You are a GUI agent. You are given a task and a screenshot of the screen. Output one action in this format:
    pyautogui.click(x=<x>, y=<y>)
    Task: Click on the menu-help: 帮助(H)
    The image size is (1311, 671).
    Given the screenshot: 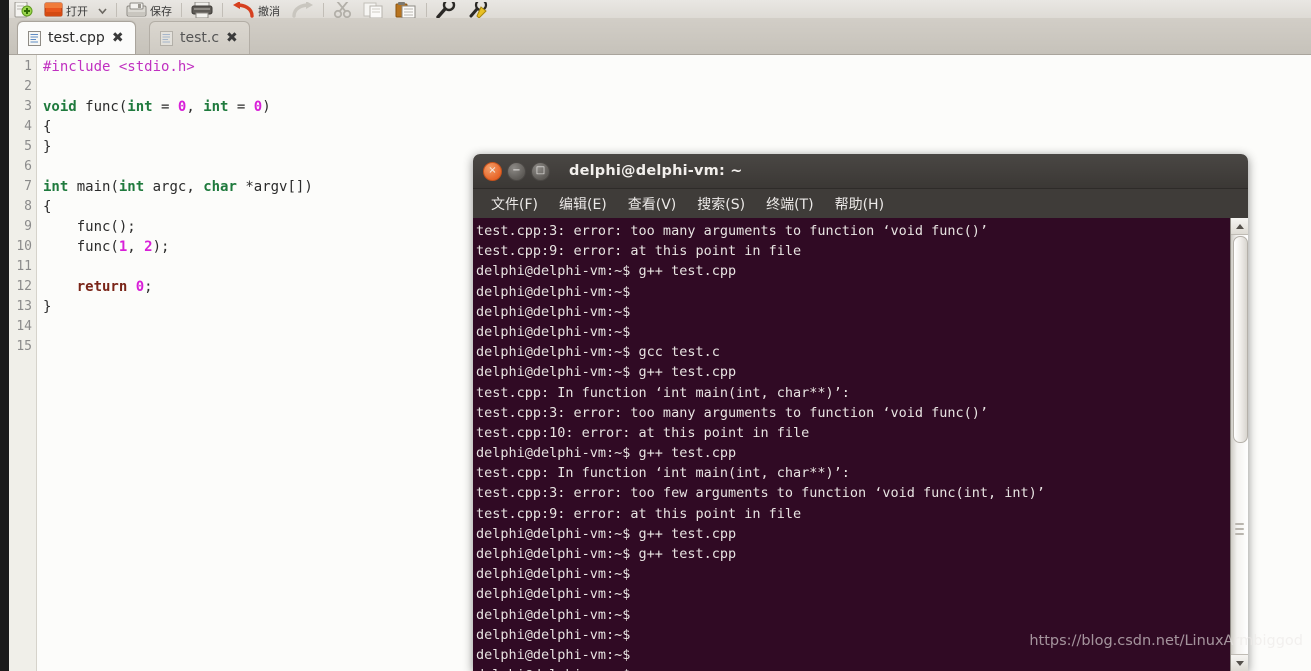 What is the action you would take?
    pyautogui.click(x=859, y=204)
    